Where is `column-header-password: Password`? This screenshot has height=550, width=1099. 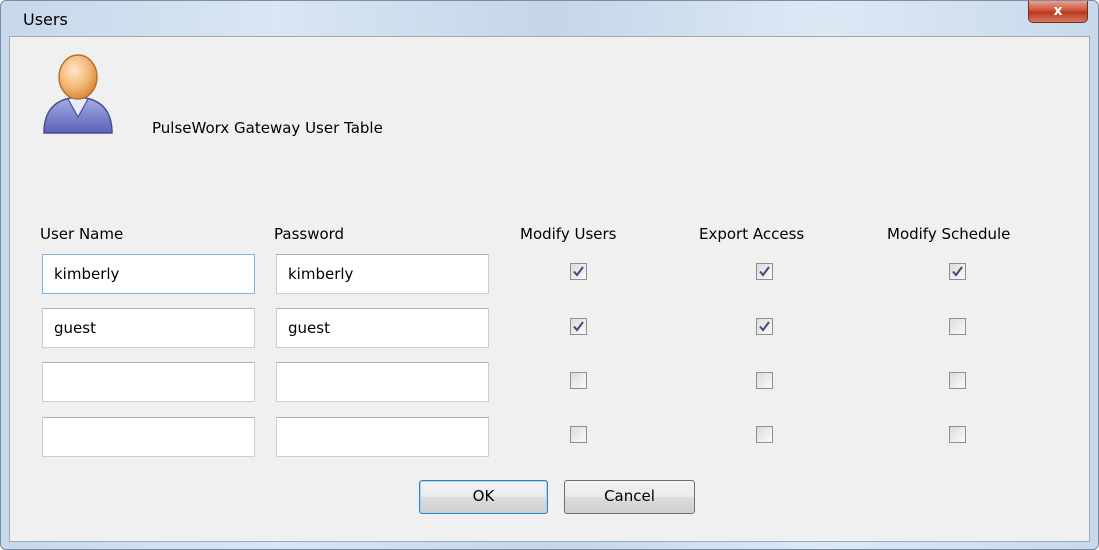
column-header-password: Password is located at coordinates (309, 234).